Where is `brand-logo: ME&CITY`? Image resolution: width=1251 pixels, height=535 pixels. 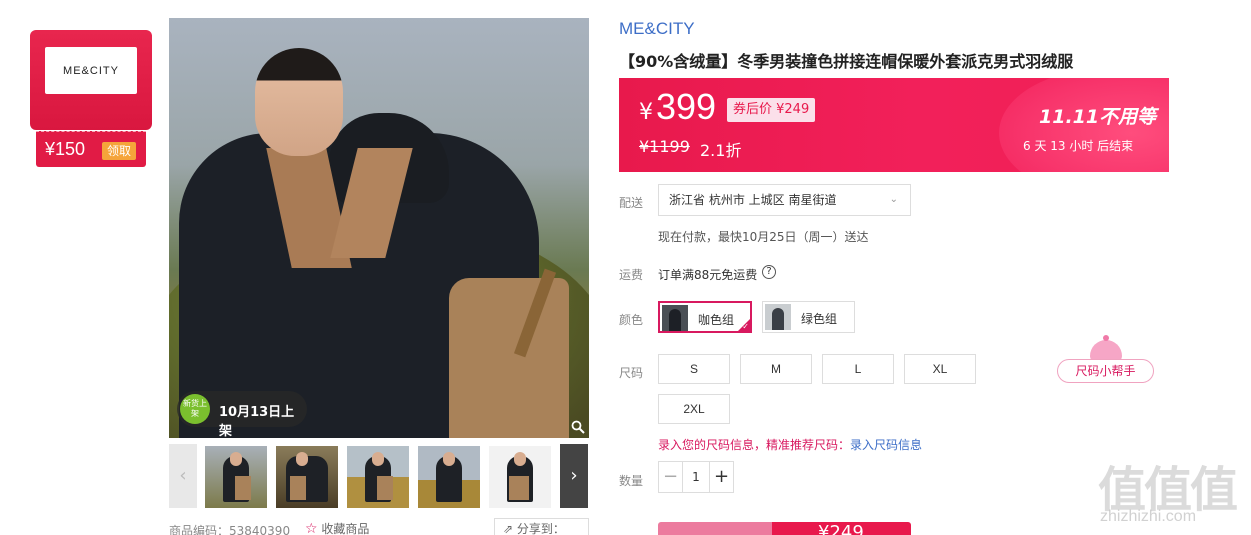 brand-logo: ME&CITY is located at coordinates (91, 70).